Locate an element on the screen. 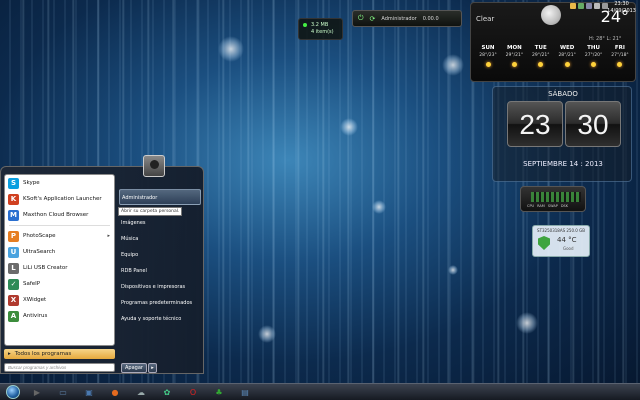 Image resolution: width=640 pixels, height=400 pixels. forecast-temps: 29°/21° is located at coordinates (514, 55).